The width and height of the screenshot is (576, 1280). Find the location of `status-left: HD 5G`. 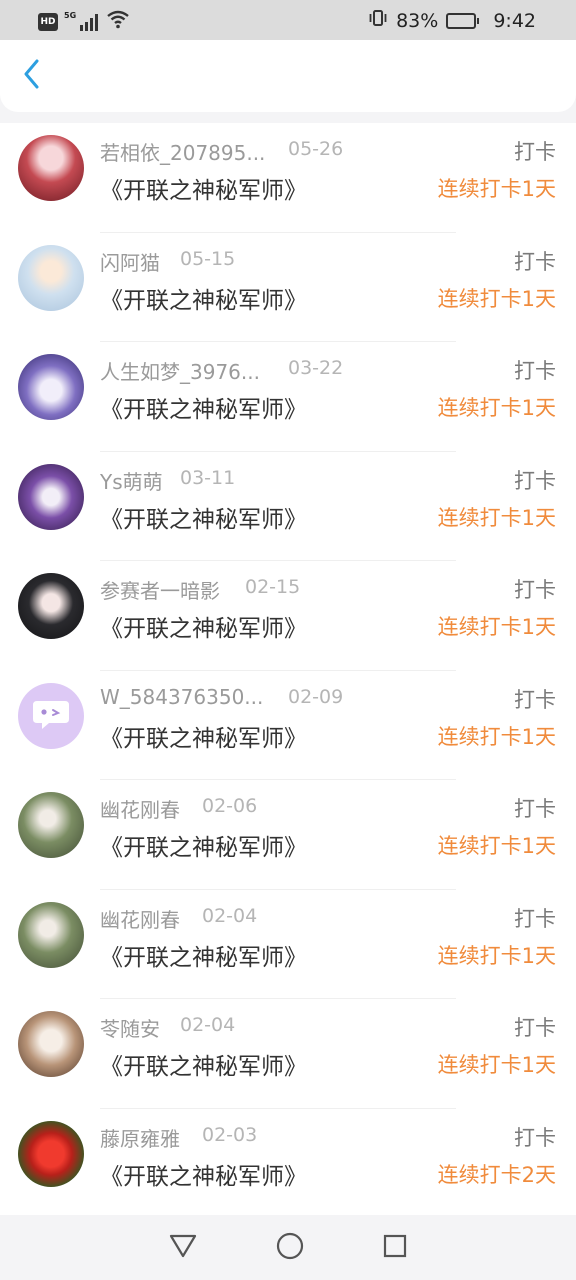

status-left: HD 5G is located at coordinates (84, 21).